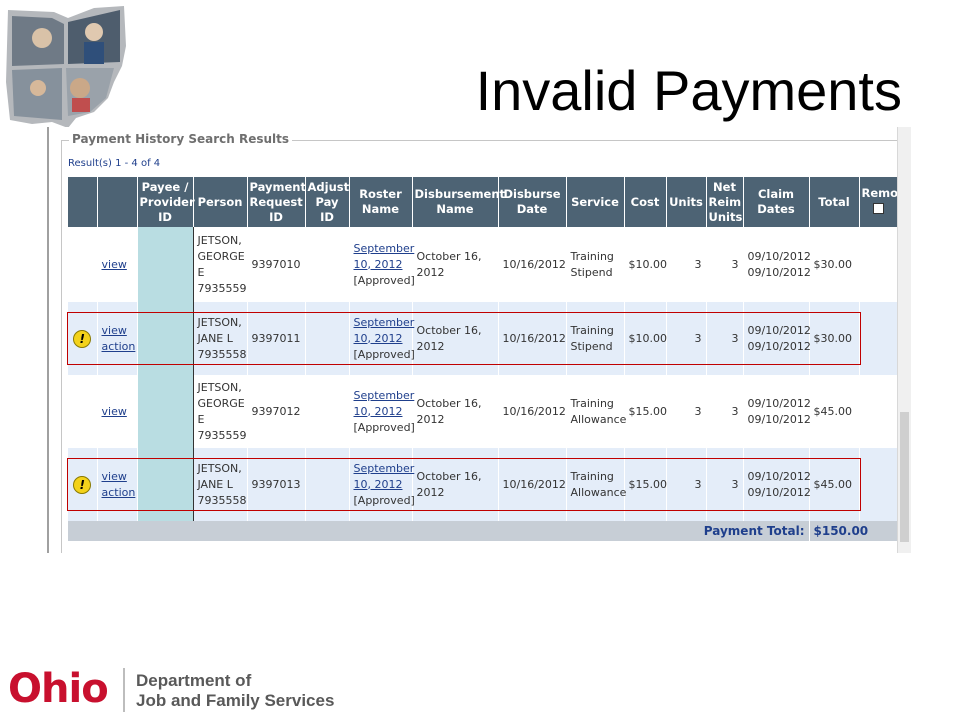  I want to click on request-id-cell: 9397012, so click(276, 411).